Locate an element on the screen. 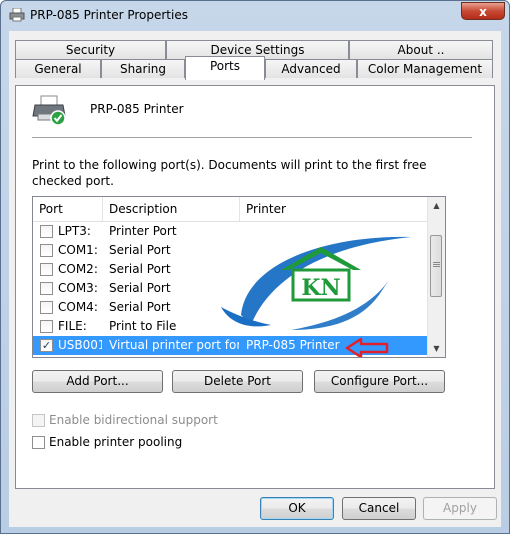 This screenshot has width=510, height=534. description-cell: Printer Port is located at coordinates (143, 231).